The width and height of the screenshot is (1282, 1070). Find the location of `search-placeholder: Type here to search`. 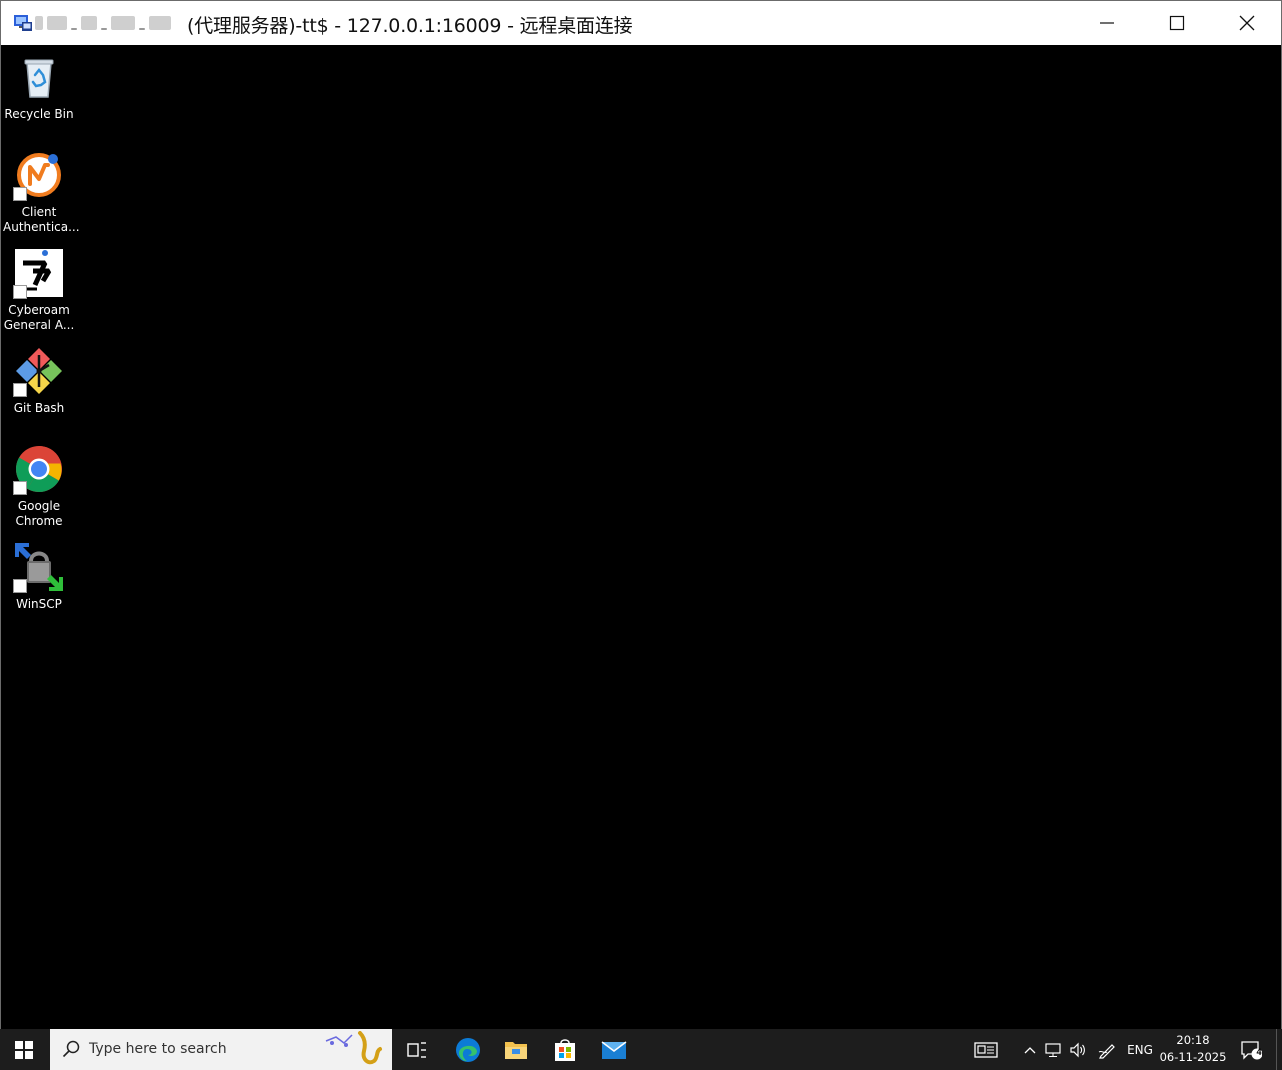

search-placeholder: Type here to search is located at coordinates (158, 1049).